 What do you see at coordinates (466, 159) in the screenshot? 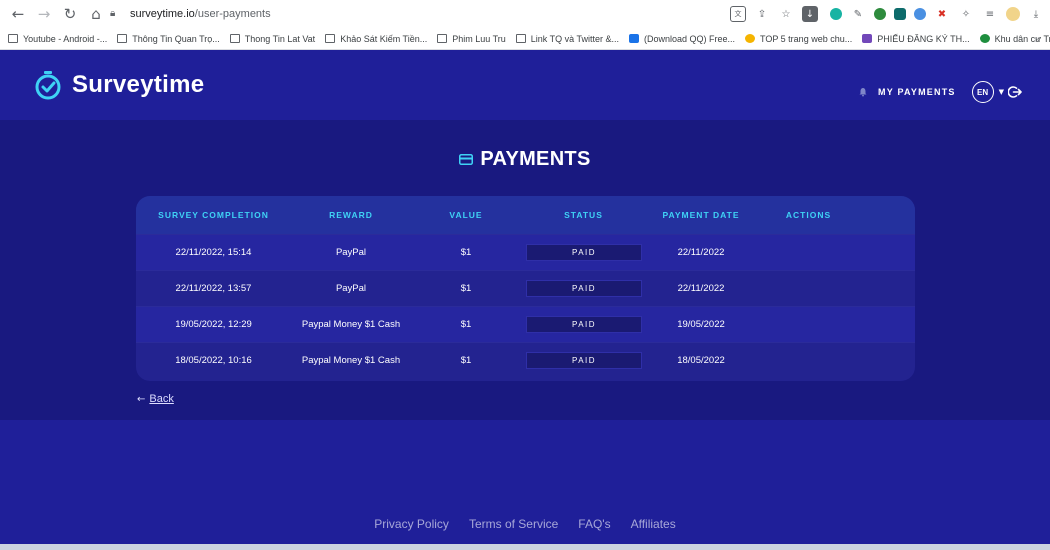
I see `credit-card-icon` at bounding box center [466, 159].